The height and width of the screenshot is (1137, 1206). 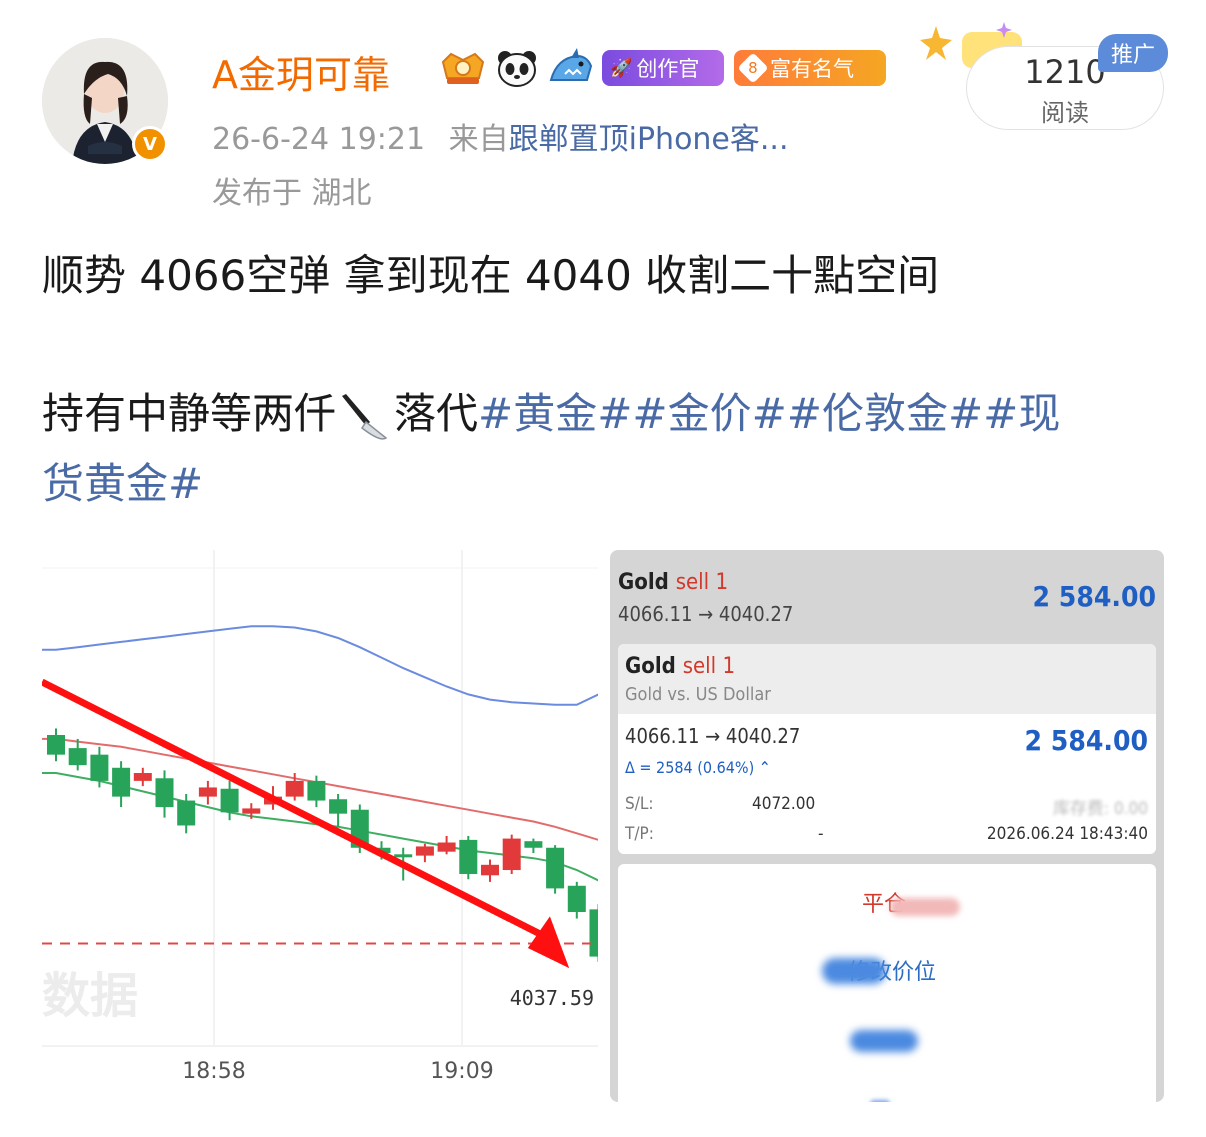 What do you see at coordinates (680, 666) in the screenshot?
I see `detail-symbol: Gold sell 1` at bounding box center [680, 666].